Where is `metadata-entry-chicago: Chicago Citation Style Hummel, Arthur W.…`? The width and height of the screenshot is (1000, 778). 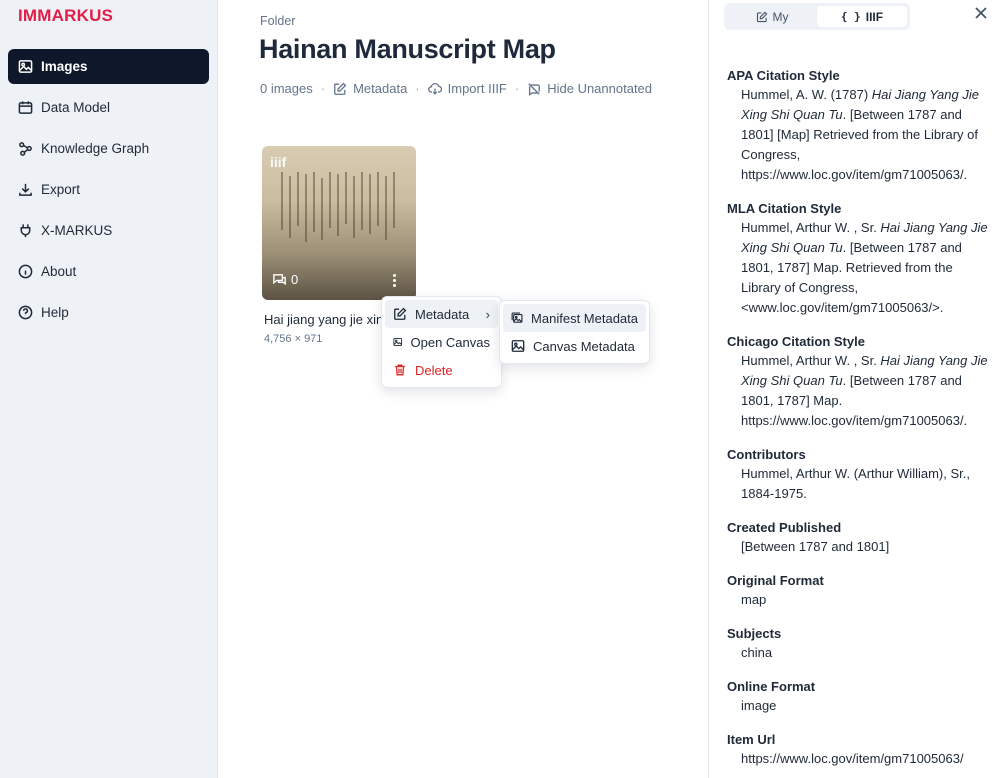
metadata-entry-chicago: Chicago Citation Style Hummel, Arthur W.… is located at coordinates (861, 381).